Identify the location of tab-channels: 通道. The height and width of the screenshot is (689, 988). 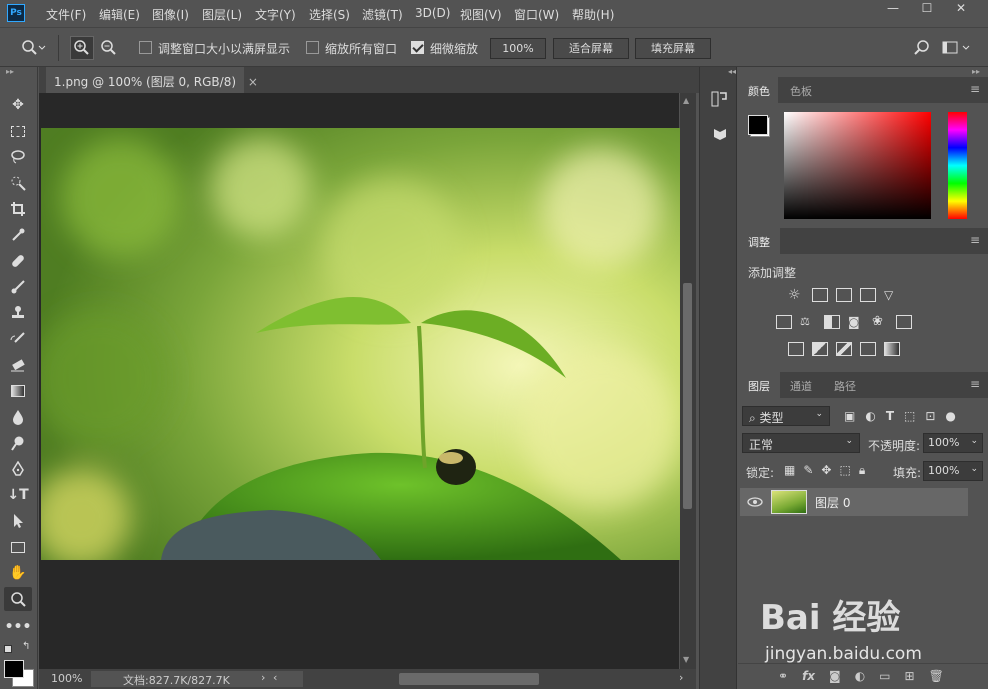
(800, 385).